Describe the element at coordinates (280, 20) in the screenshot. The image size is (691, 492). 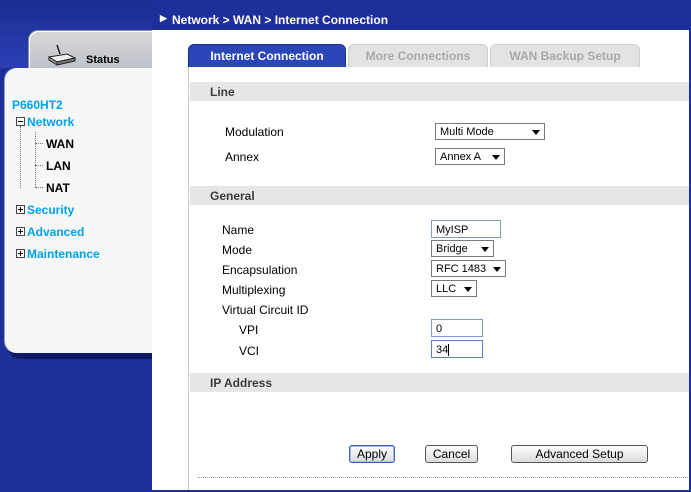
I see `breadcrumb: Network > WAN > Internet Connection` at that location.